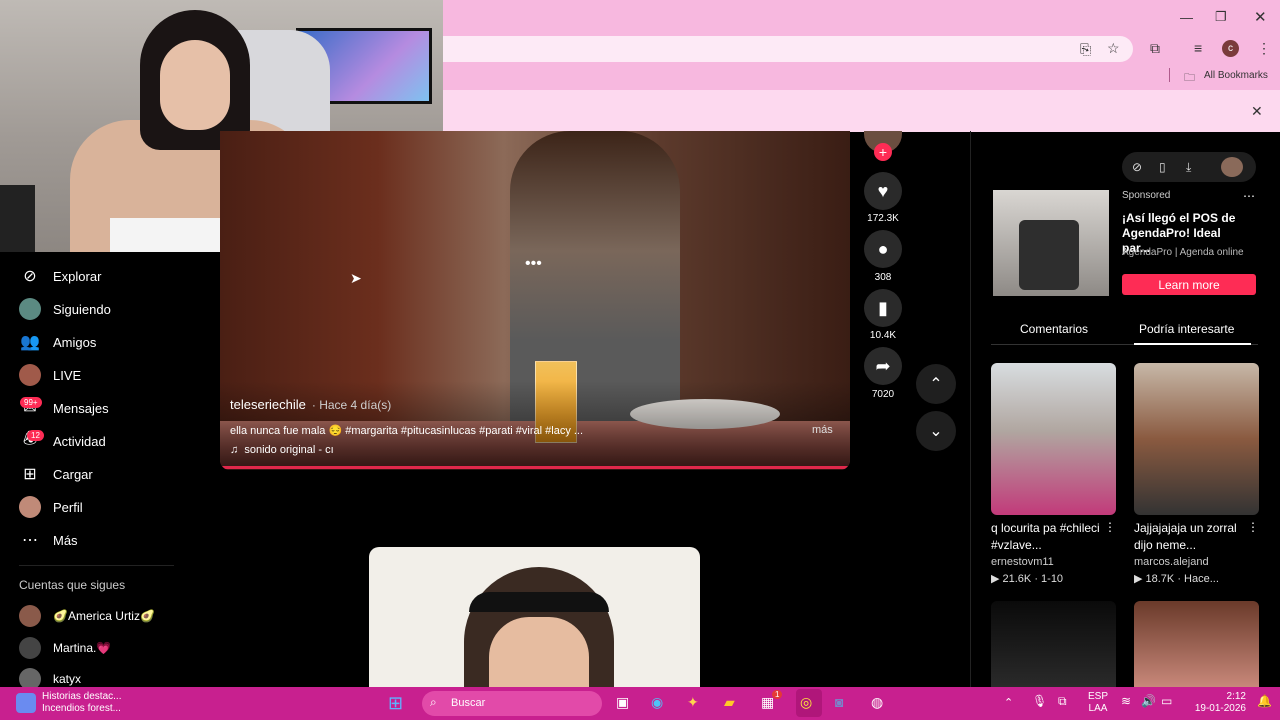 Image resolution: width=1280 pixels, height=720 pixels. What do you see at coordinates (1169, 75) in the screenshot?
I see `bookmarks-divider` at bounding box center [1169, 75].